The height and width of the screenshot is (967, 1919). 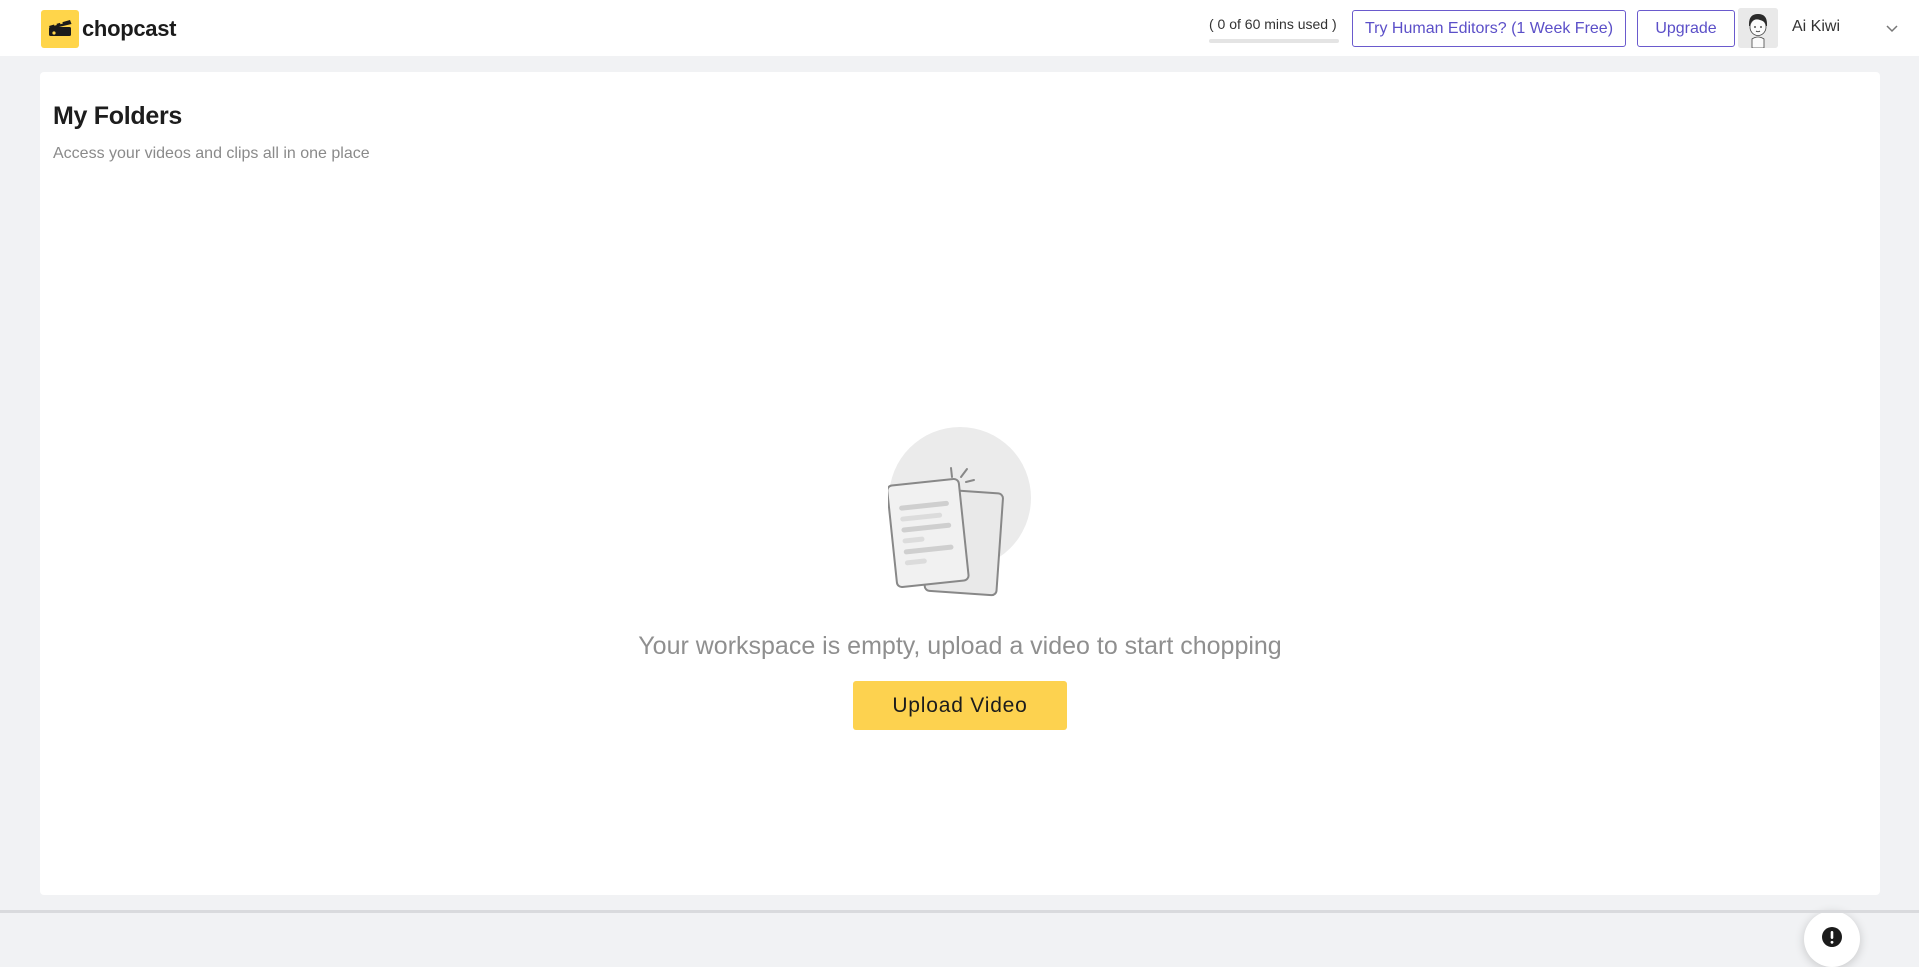 What do you see at coordinates (1758, 28) in the screenshot?
I see `user-avatar` at bounding box center [1758, 28].